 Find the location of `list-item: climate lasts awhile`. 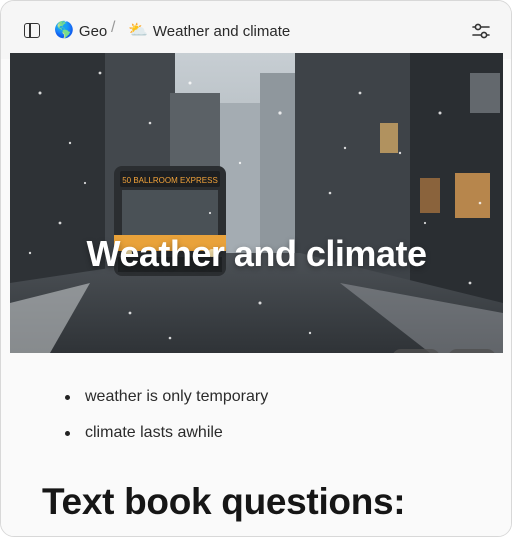

list-item: climate lasts awhile is located at coordinates (166, 441).